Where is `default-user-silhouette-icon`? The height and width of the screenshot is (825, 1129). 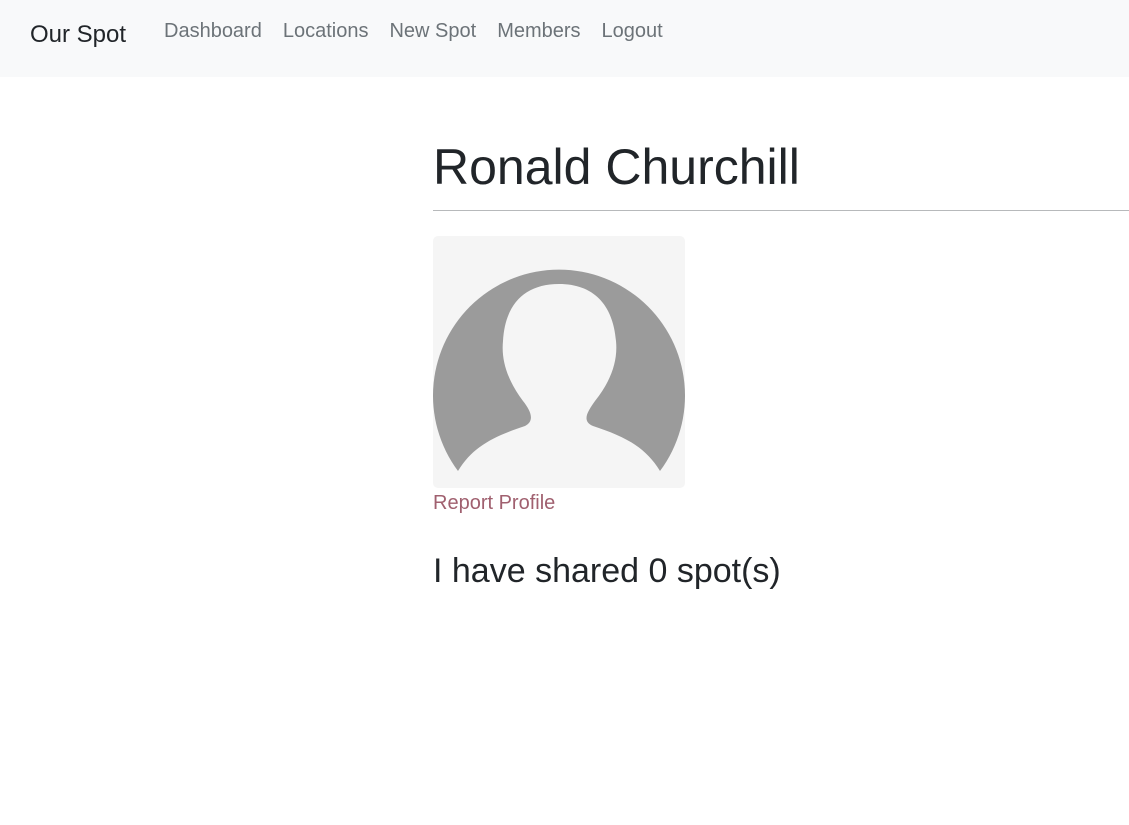
default-user-silhouette-icon is located at coordinates (559, 370).